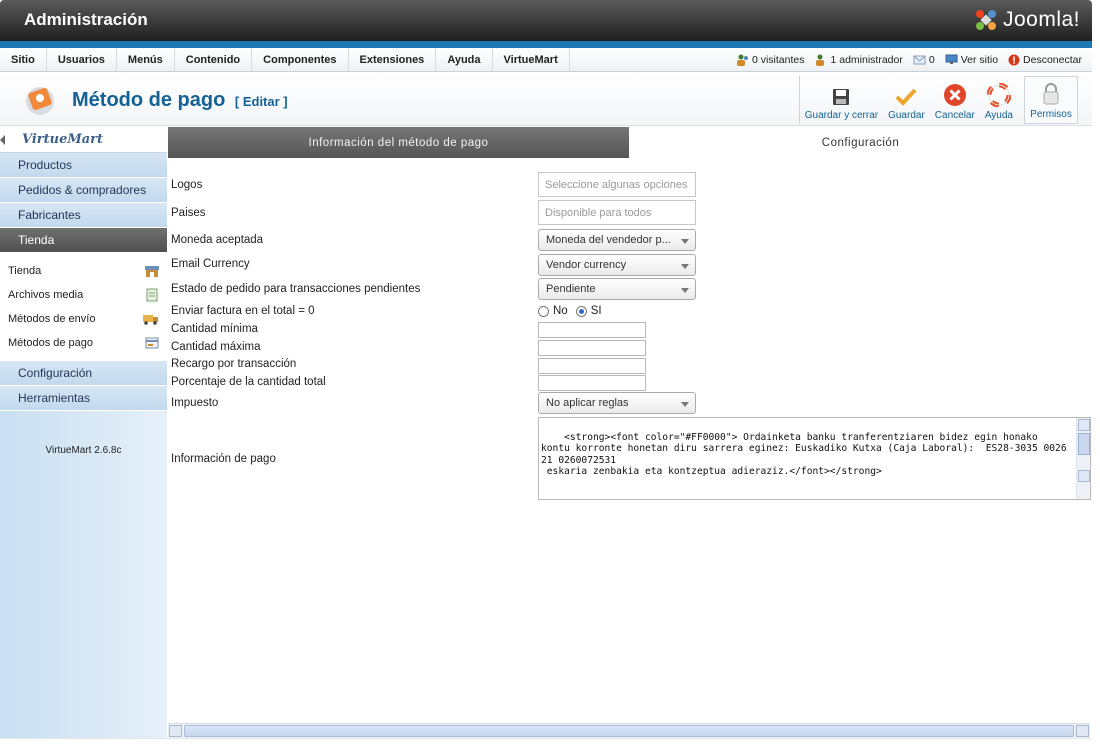 The image size is (1100, 747). Describe the element at coordinates (150, 320) in the screenshot. I see `truck-icon` at that location.